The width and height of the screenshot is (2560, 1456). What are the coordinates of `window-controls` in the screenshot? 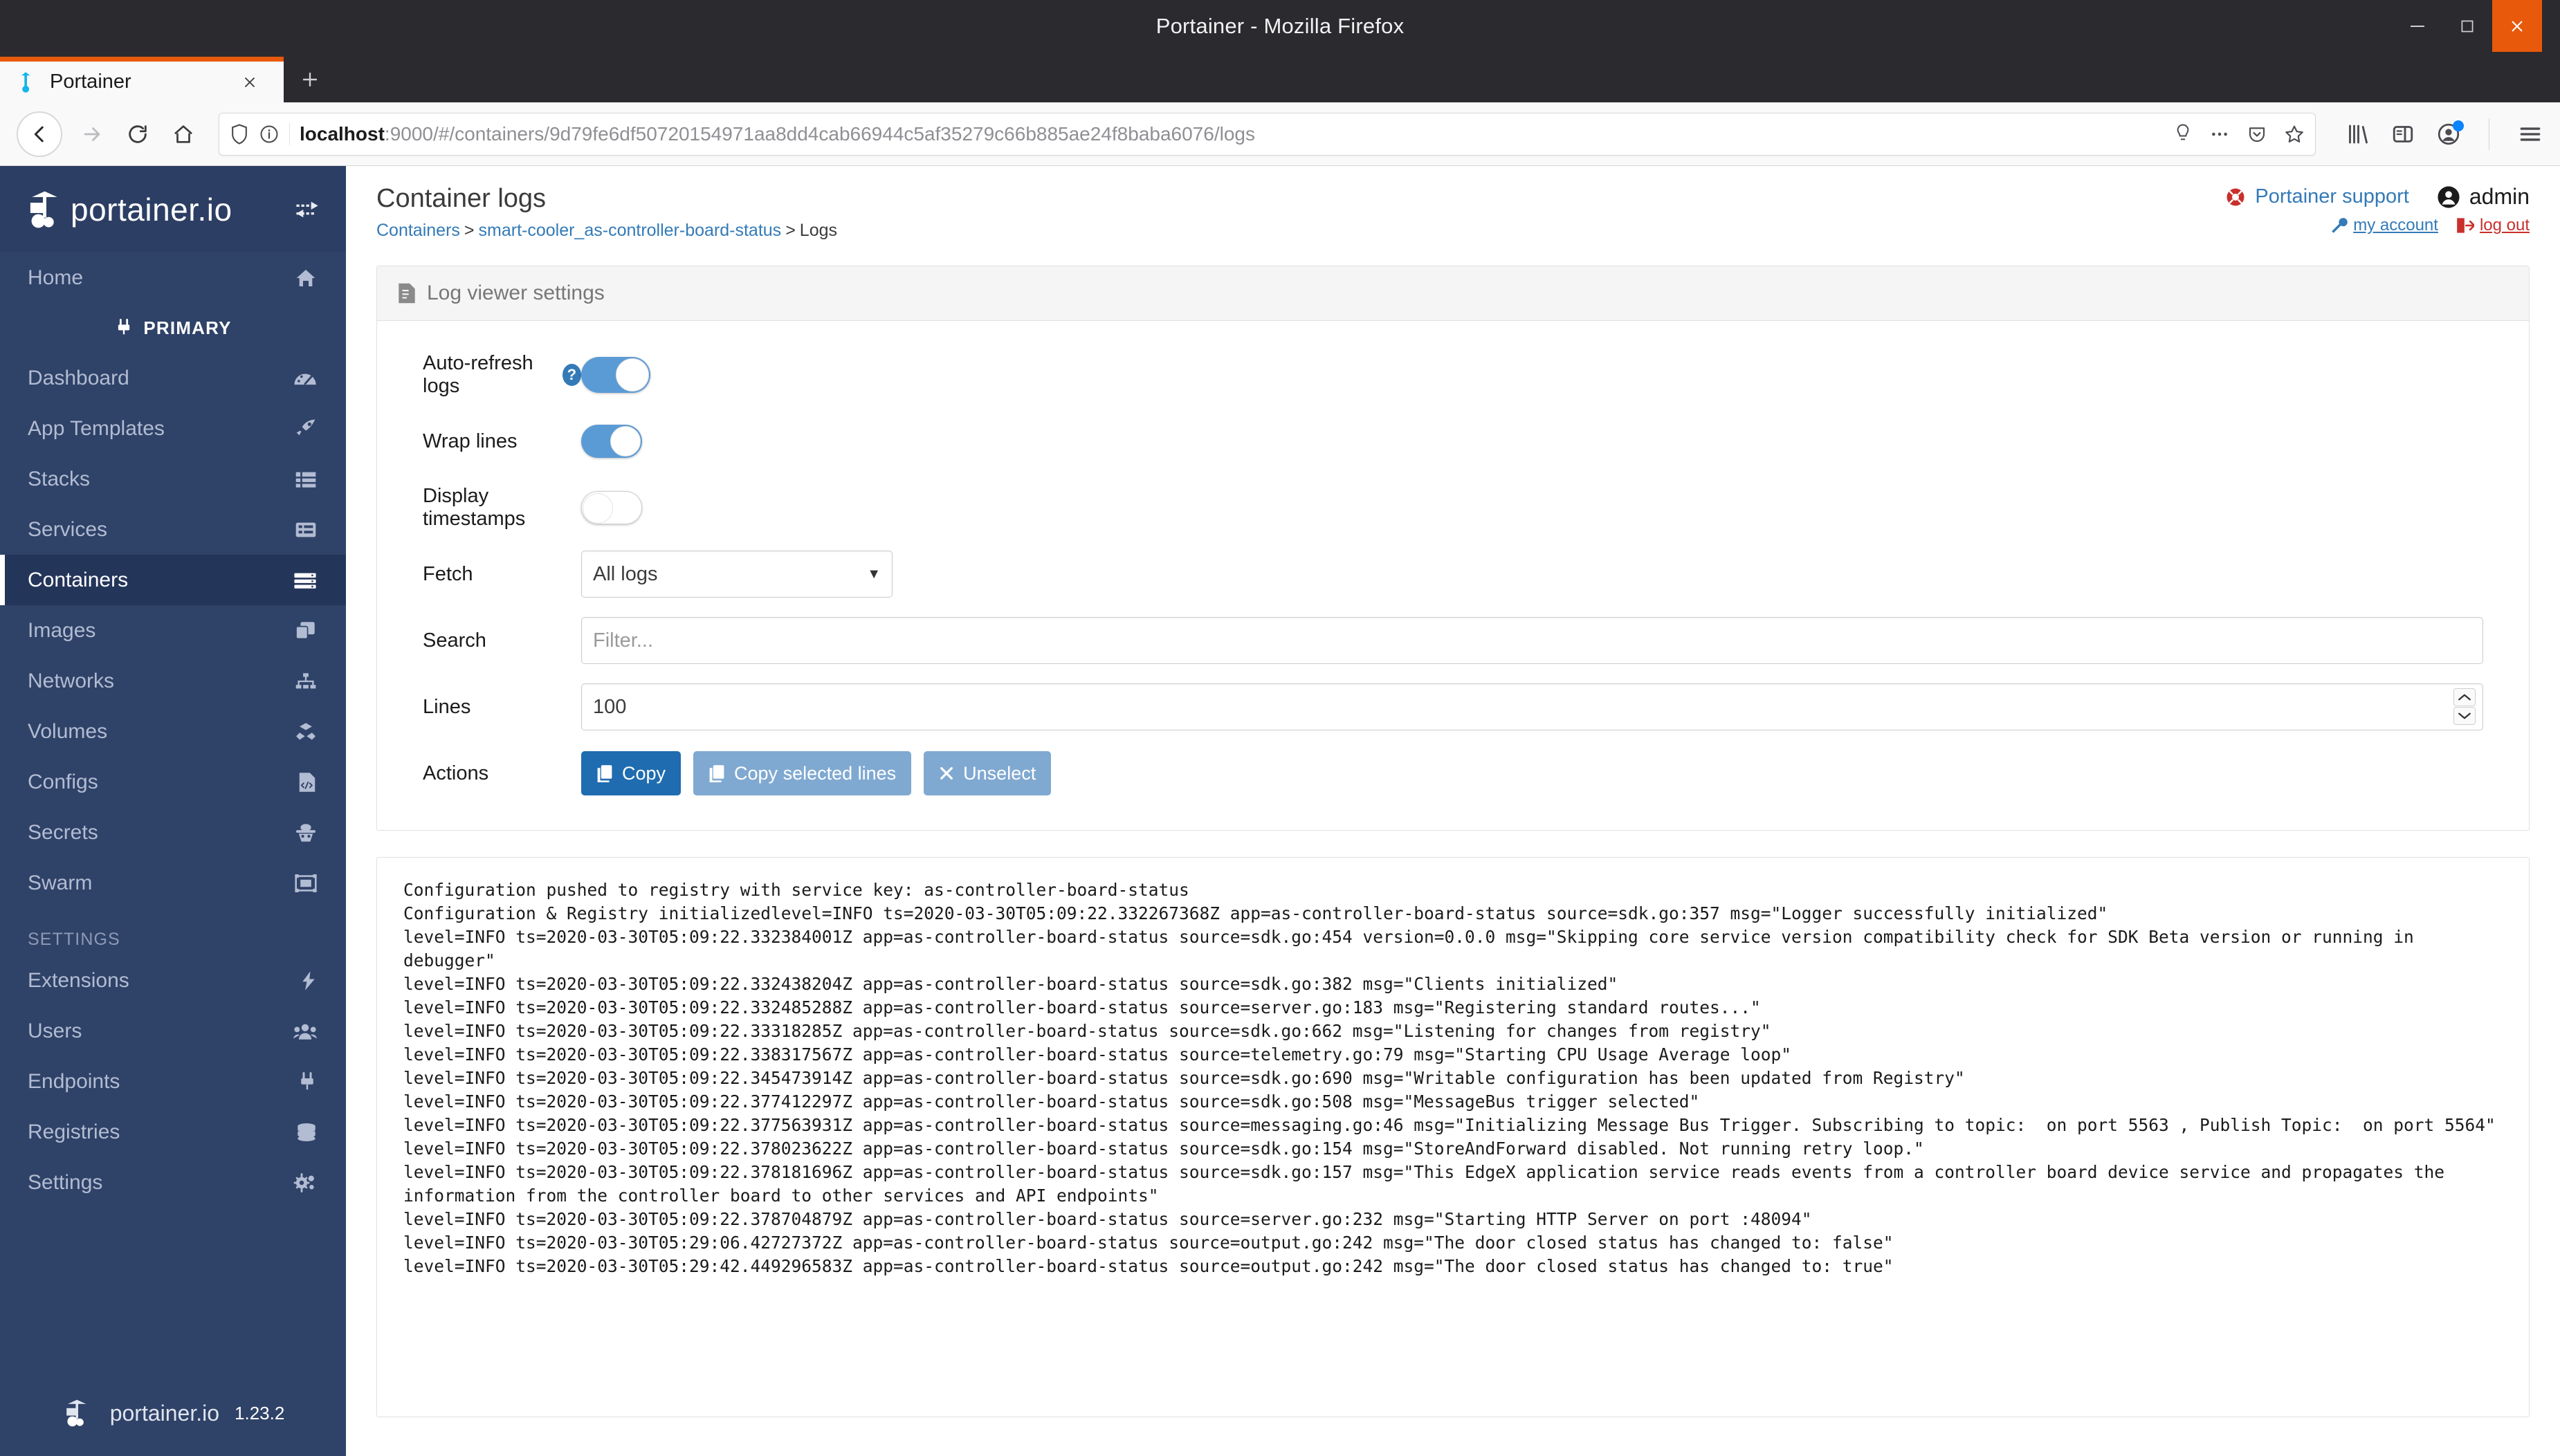 It's located at (2467, 26).